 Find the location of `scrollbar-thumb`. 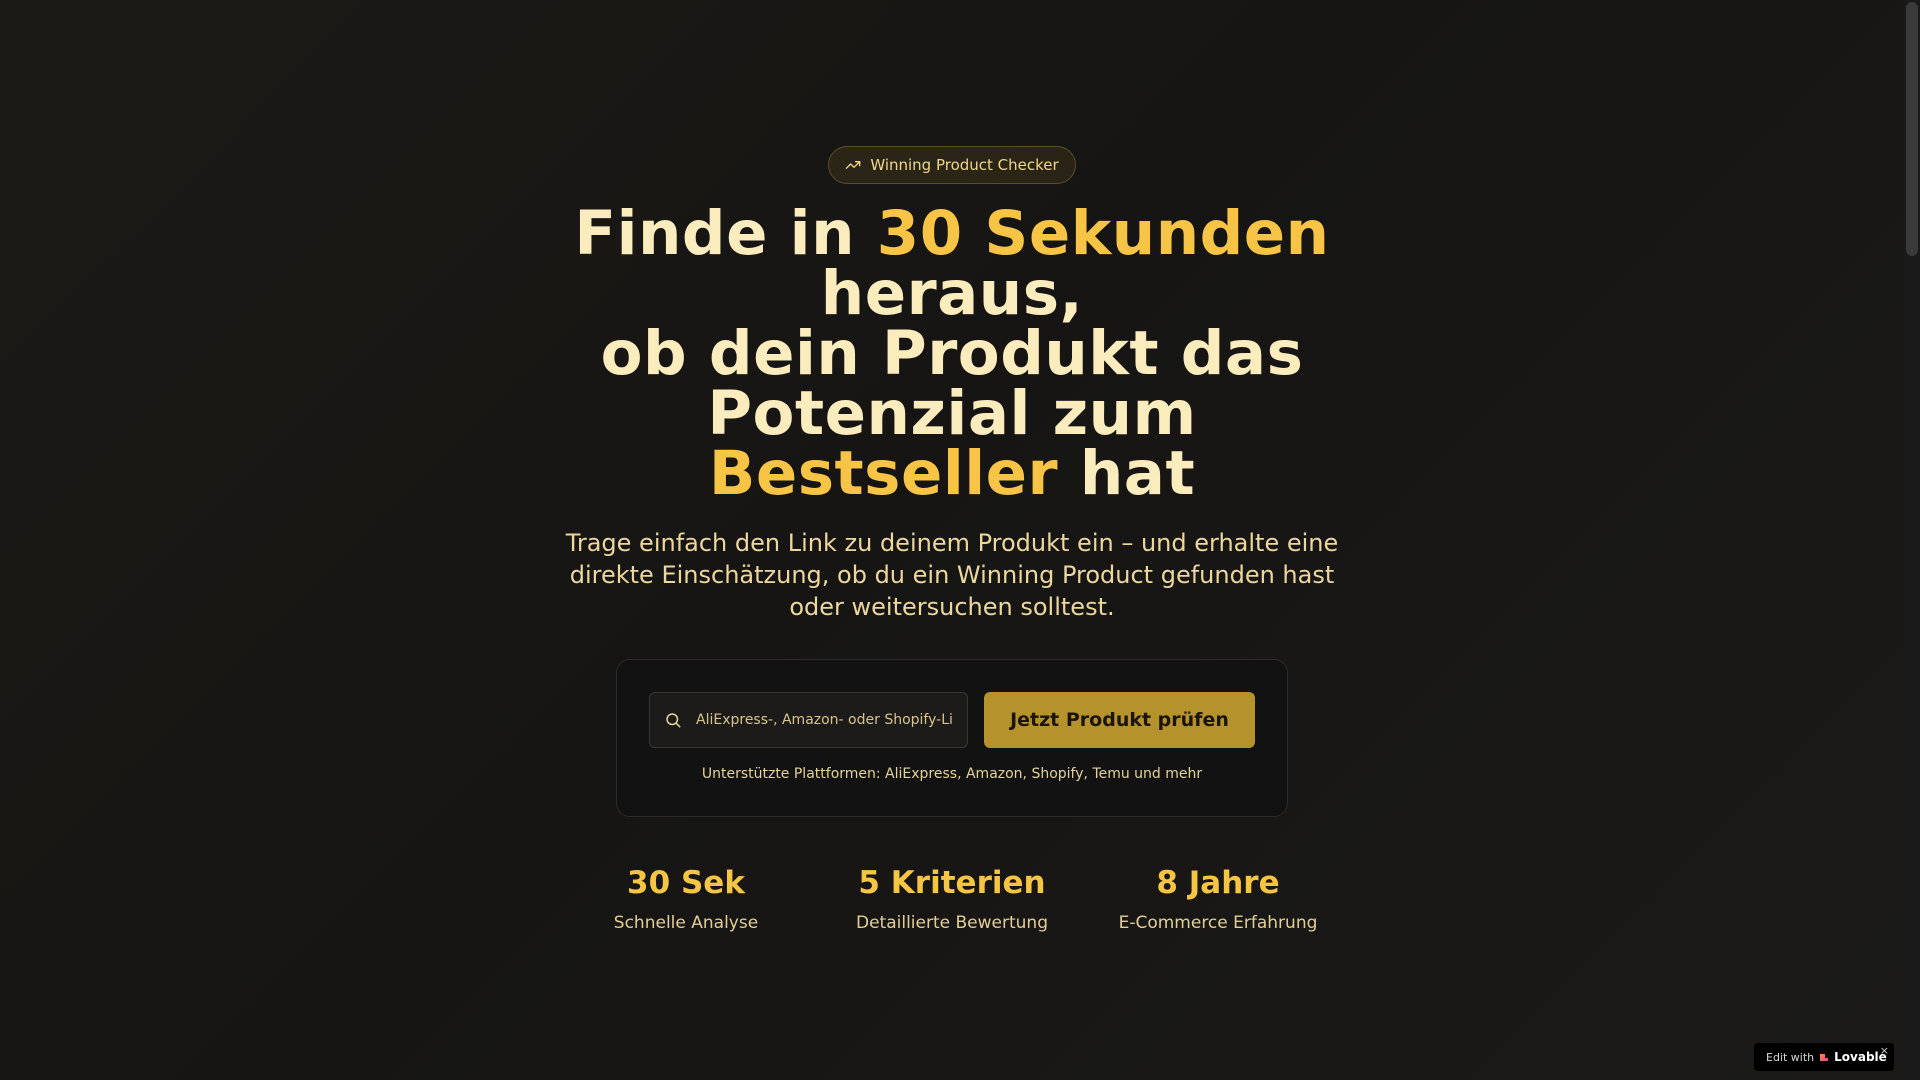

scrollbar-thumb is located at coordinates (1912, 129).